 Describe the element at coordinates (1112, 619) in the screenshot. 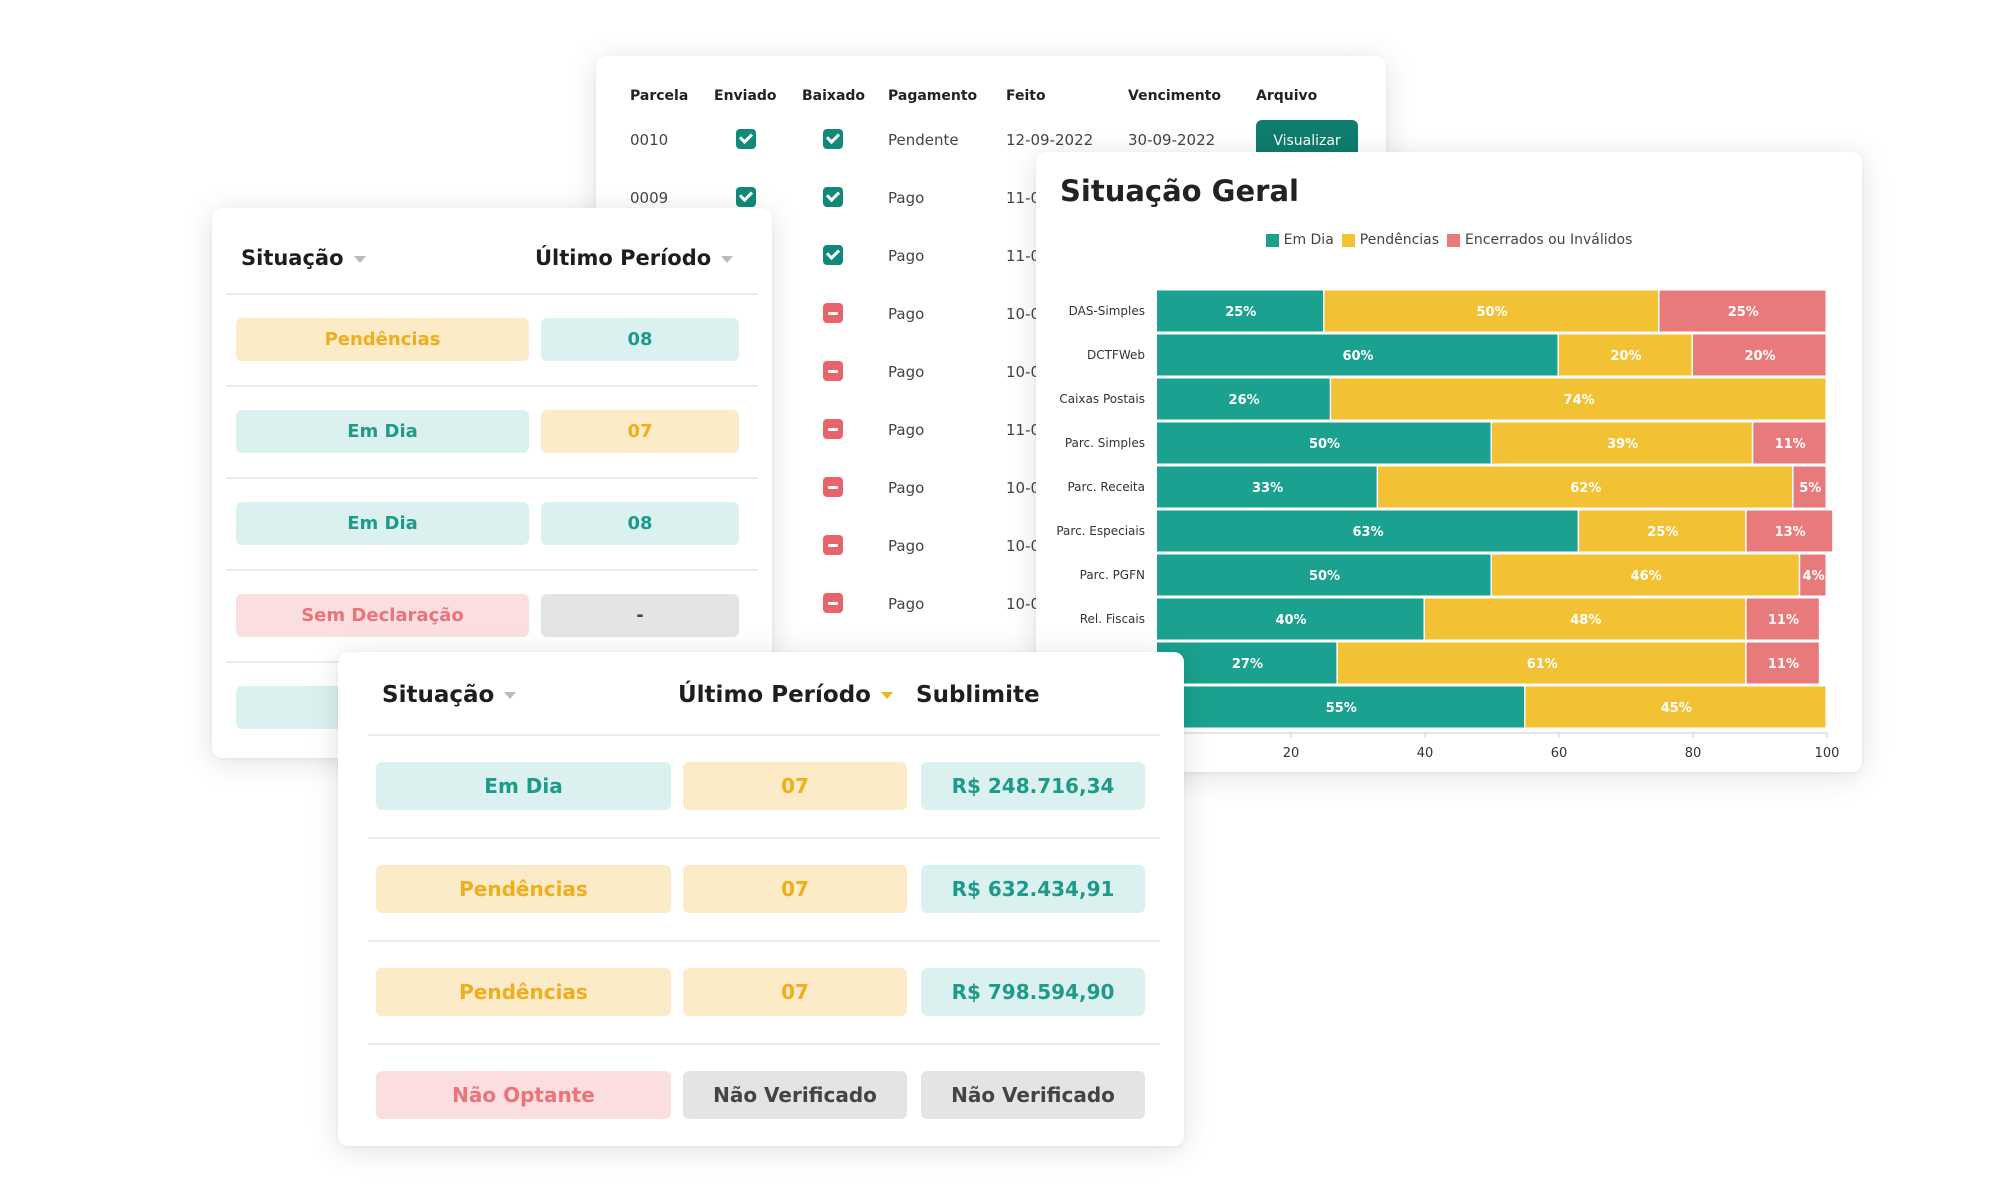

I see `category-label: Rel. Fiscais` at that location.